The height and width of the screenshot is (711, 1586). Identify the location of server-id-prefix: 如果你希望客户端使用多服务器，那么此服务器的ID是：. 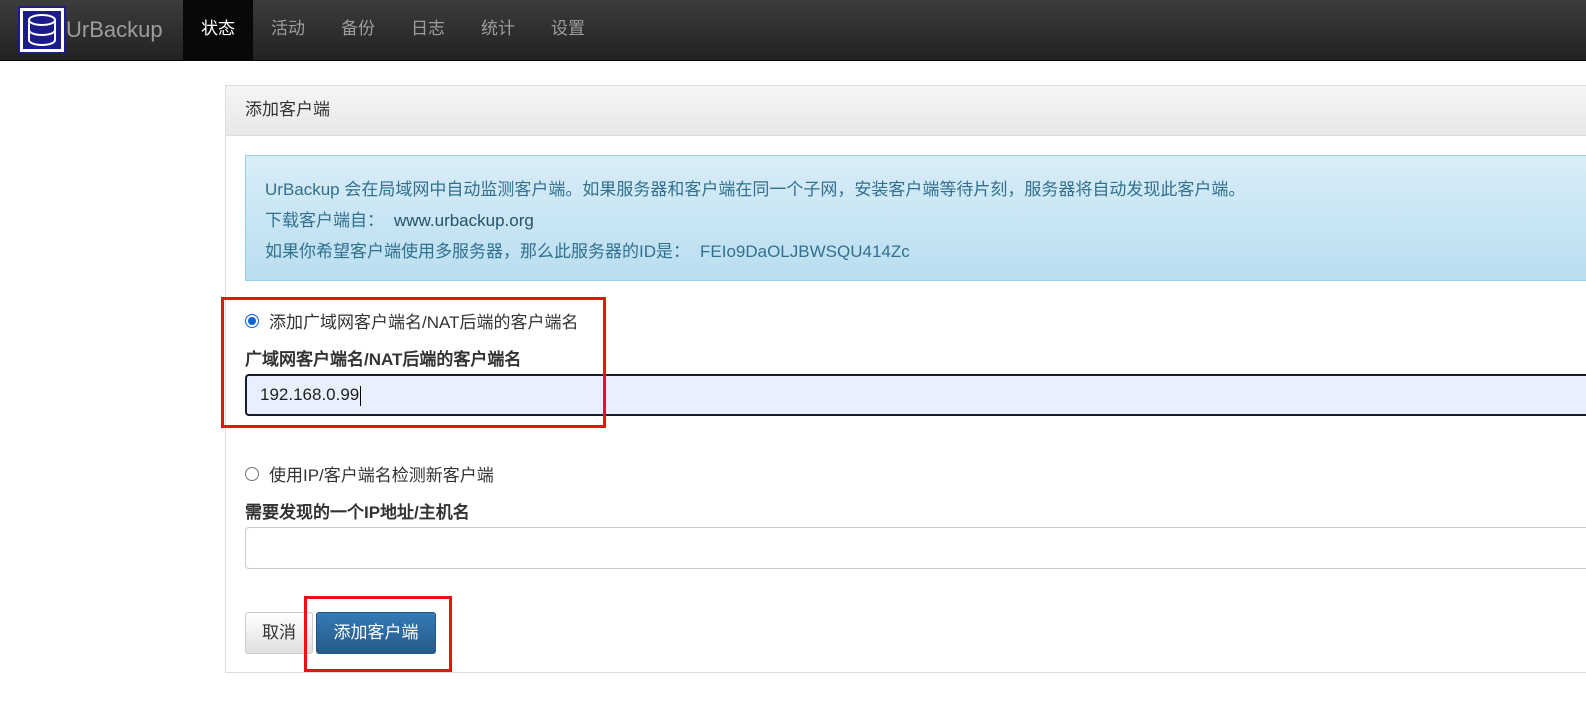
(477, 251).